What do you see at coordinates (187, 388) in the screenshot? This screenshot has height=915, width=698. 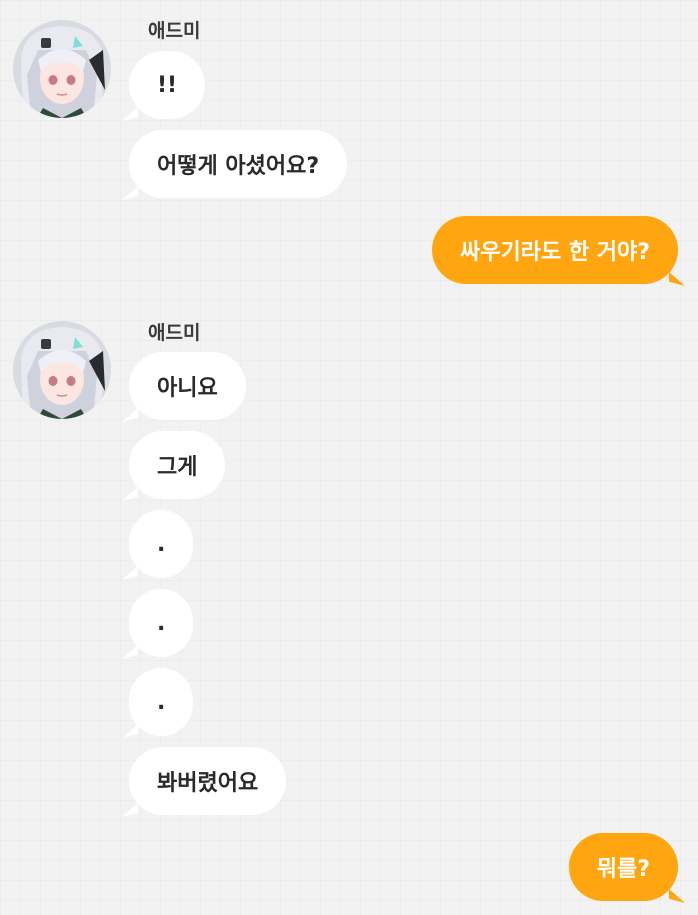 I see `message-text: 아니요` at bounding box center [187, 388].